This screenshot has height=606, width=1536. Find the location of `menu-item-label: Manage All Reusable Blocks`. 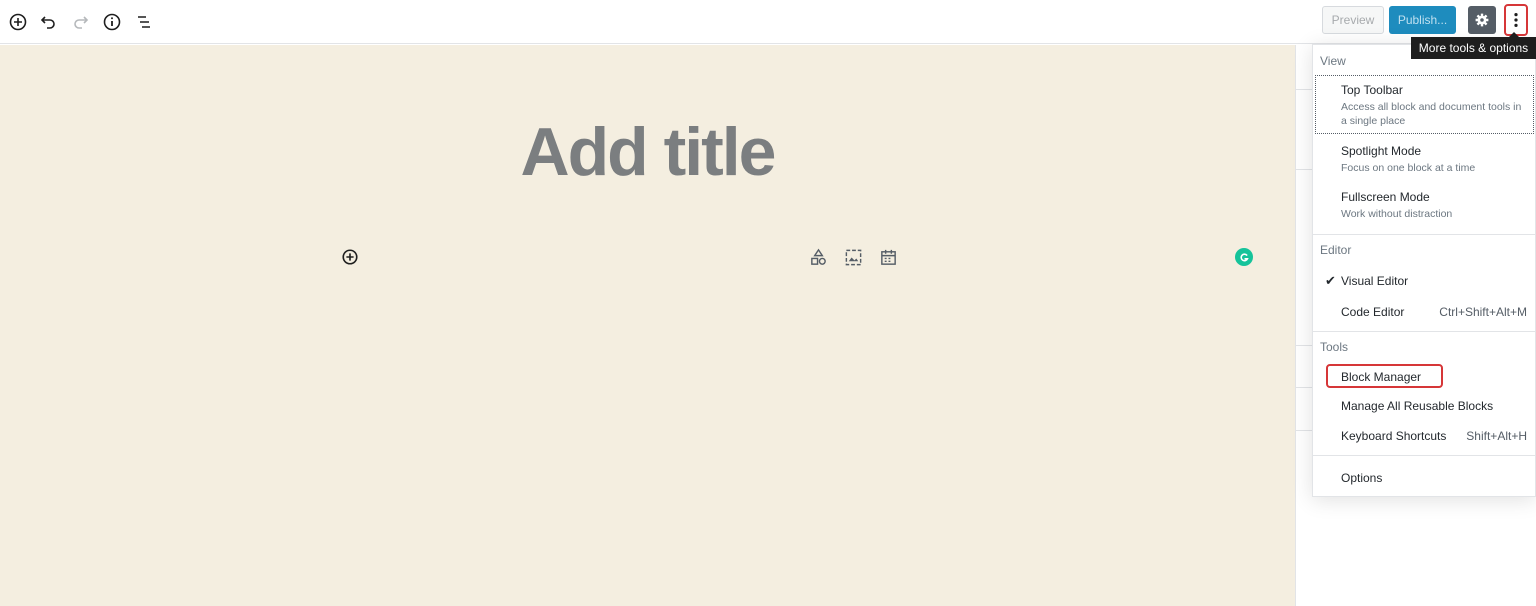

menu-item-label: Manage All Reusable Blocks is located at coordinates (1417, 406).